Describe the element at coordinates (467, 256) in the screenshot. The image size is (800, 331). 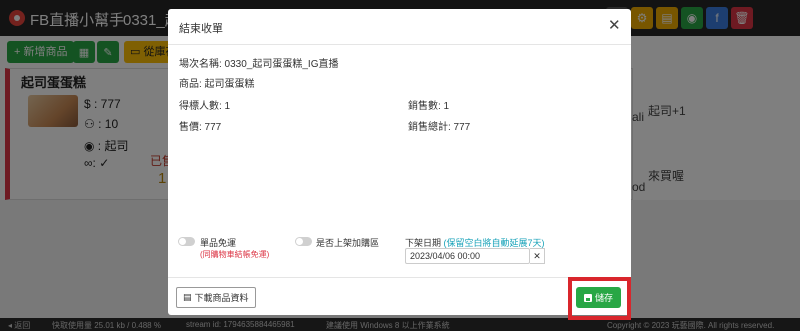
I see `delist-date-input: 2023/04/06 00:00` at that location.